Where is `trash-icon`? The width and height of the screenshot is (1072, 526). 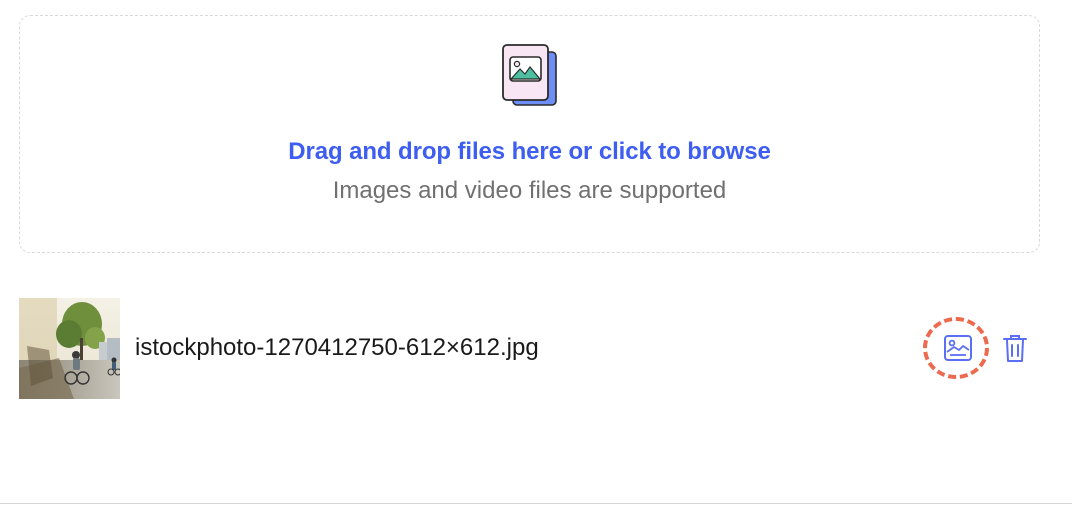 trash-icon is located at coordinates (1015, 349).